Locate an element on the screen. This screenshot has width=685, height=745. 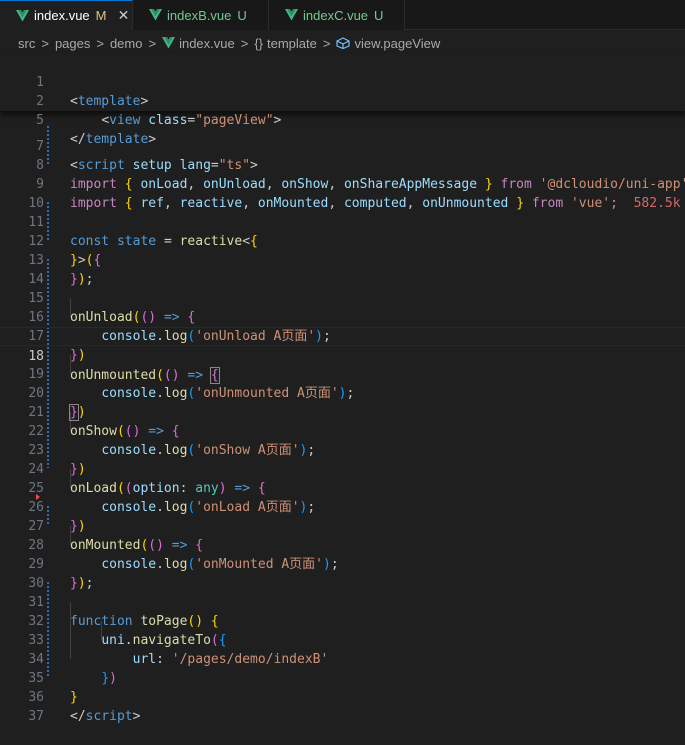
code-line: 32 uni.navigateTo({ is located at coordinates (342, 620).